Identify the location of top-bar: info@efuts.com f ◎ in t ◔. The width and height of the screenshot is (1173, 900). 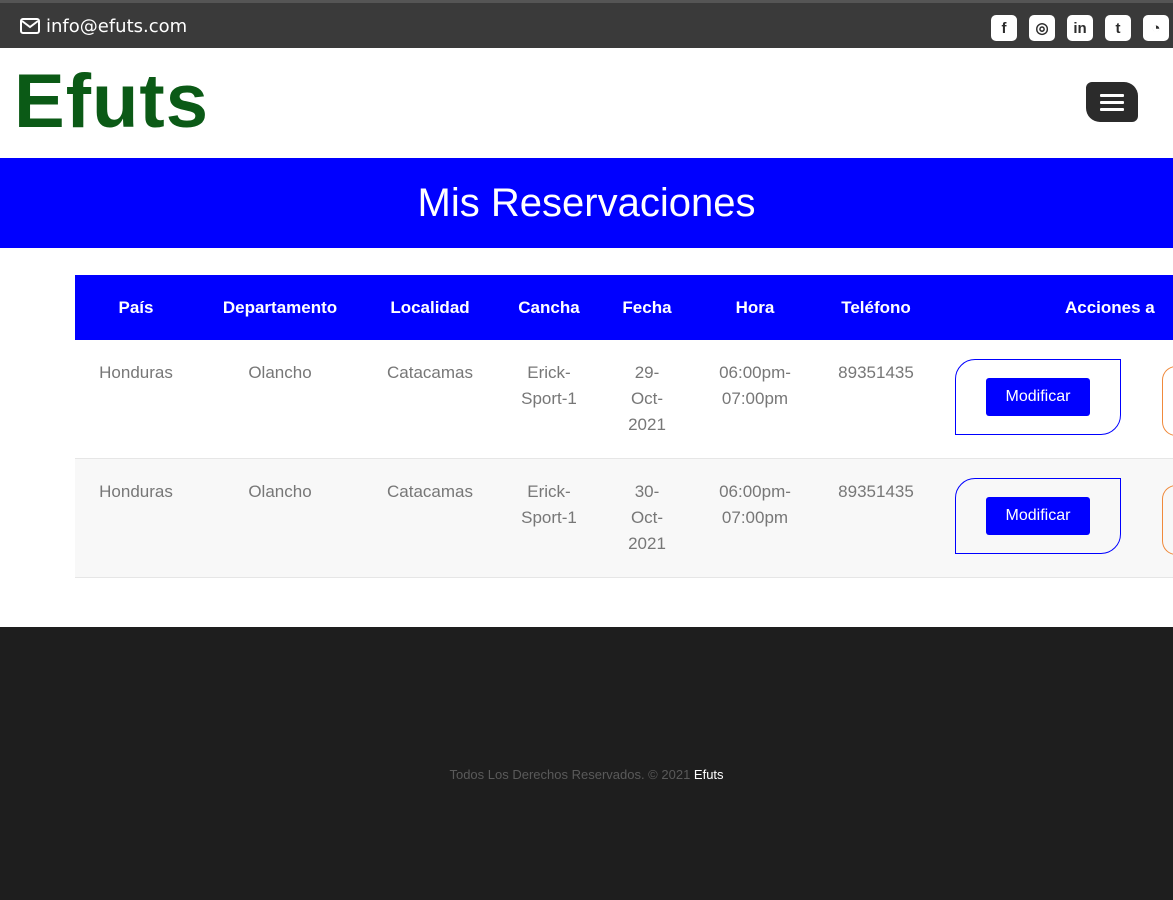
(586, 24).